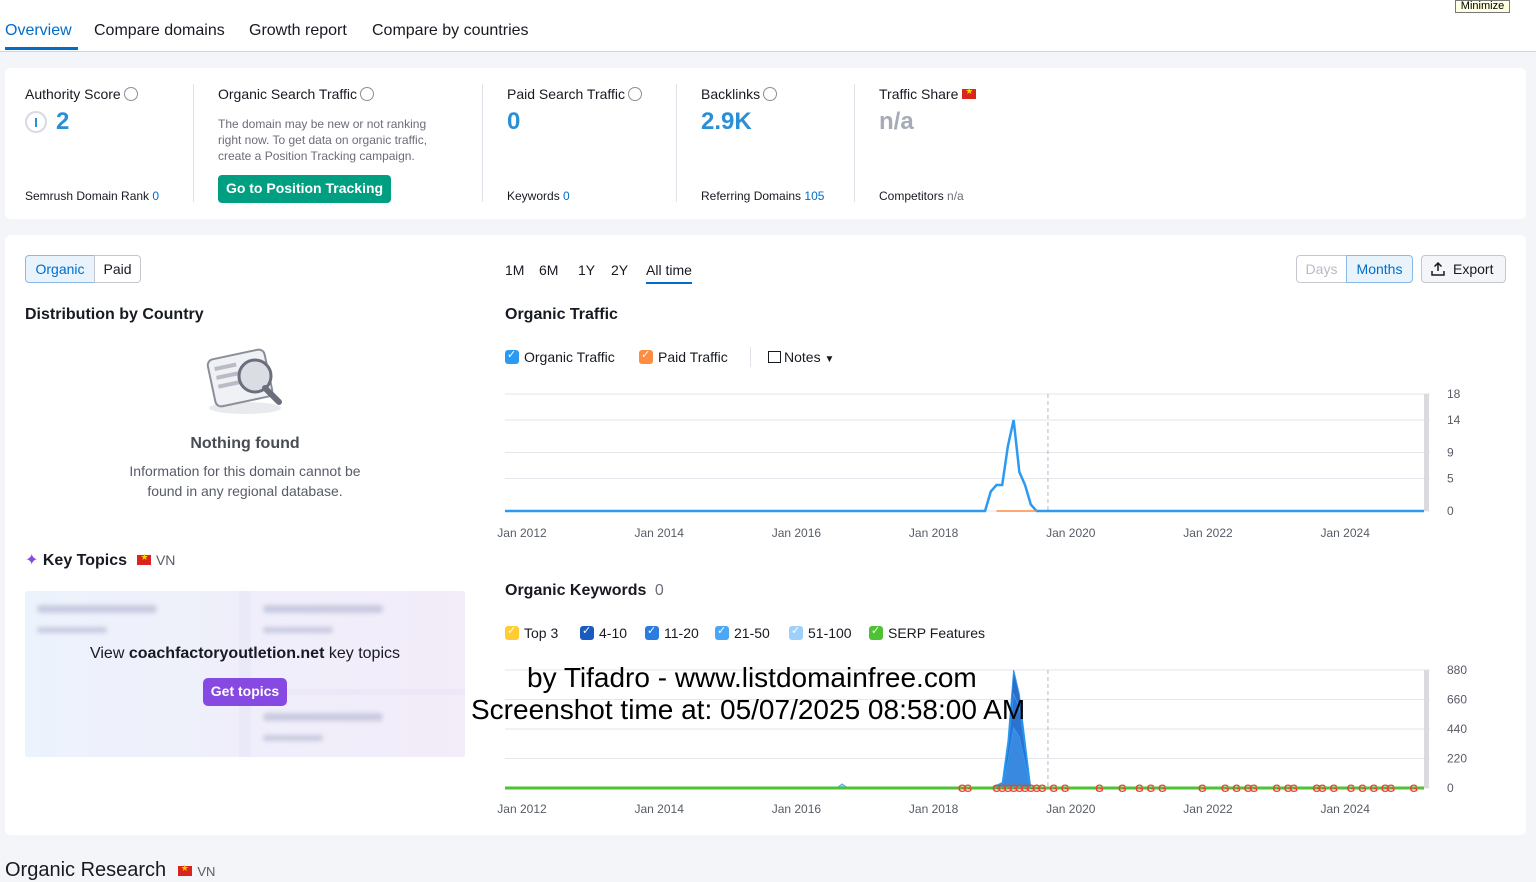  What do you see at coordinates (85, 560) in the screenshot?
I see `key-topics-title: Key Topics` at bounding box center [85, 560].